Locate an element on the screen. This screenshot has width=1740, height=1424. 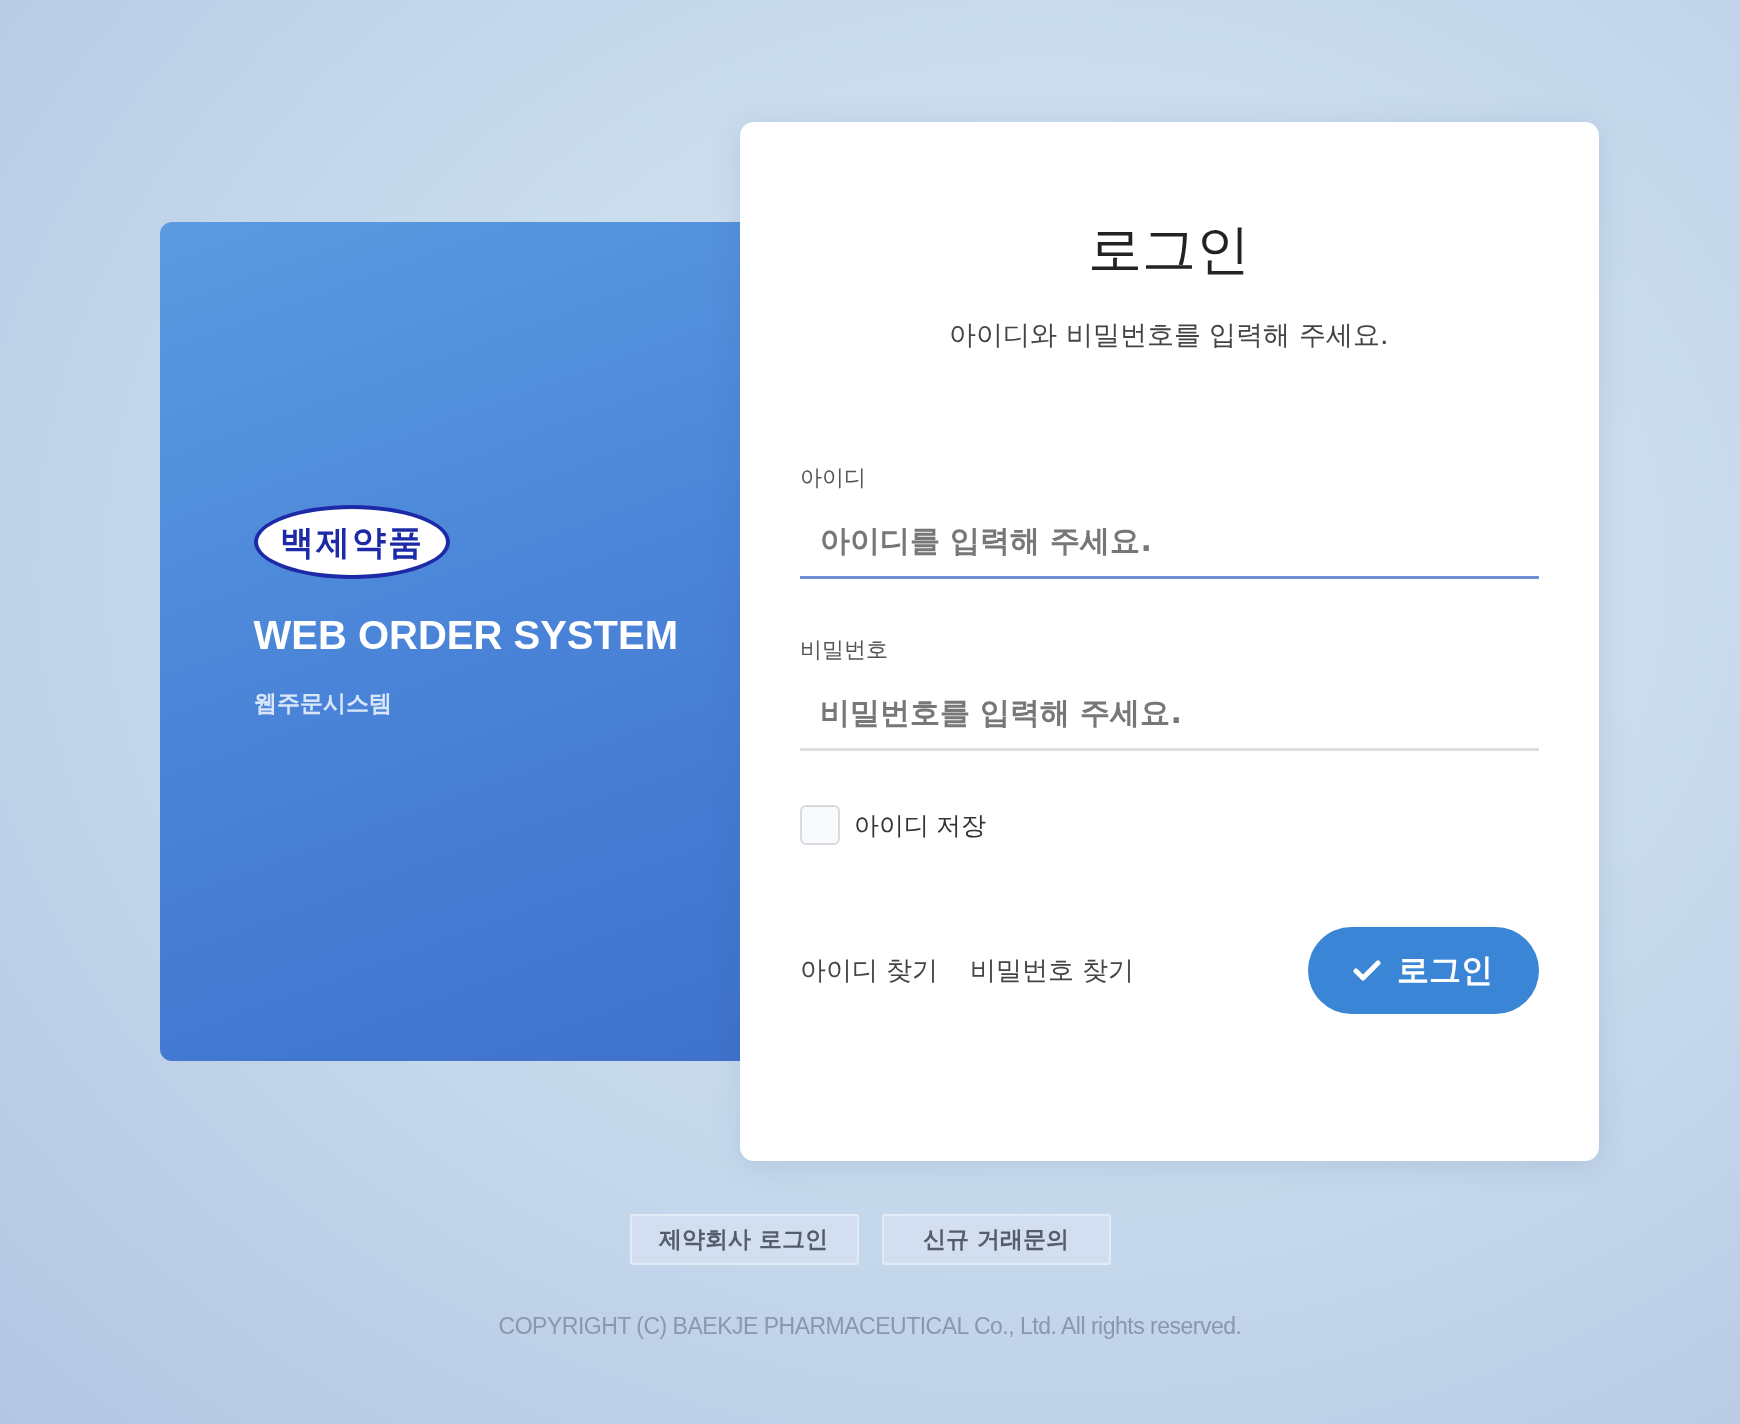
login-instruction: 아이디와 비밀번호를 입력해 주세요. is located at coordinates (1169, 335).